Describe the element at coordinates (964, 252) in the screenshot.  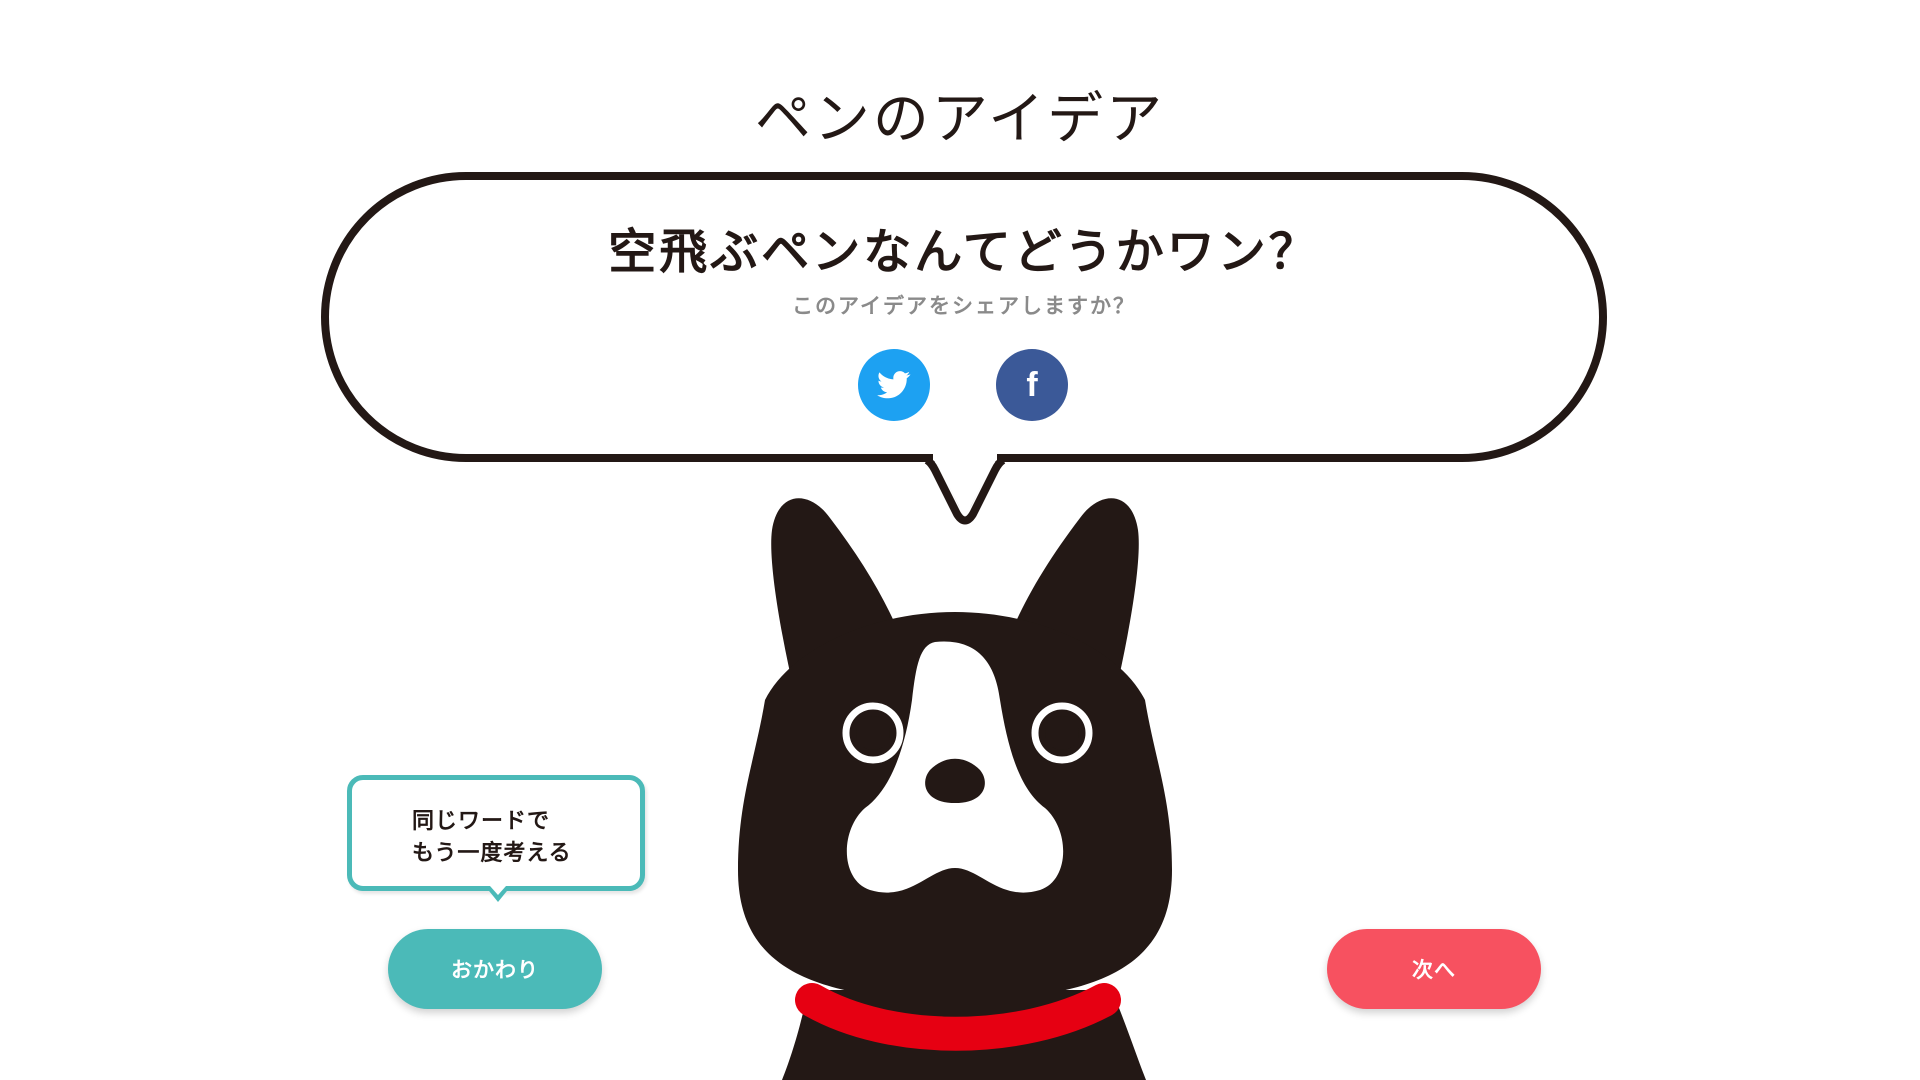
I see `idea-text: 空飛ぶペンなんてどうかワン？` at that location.